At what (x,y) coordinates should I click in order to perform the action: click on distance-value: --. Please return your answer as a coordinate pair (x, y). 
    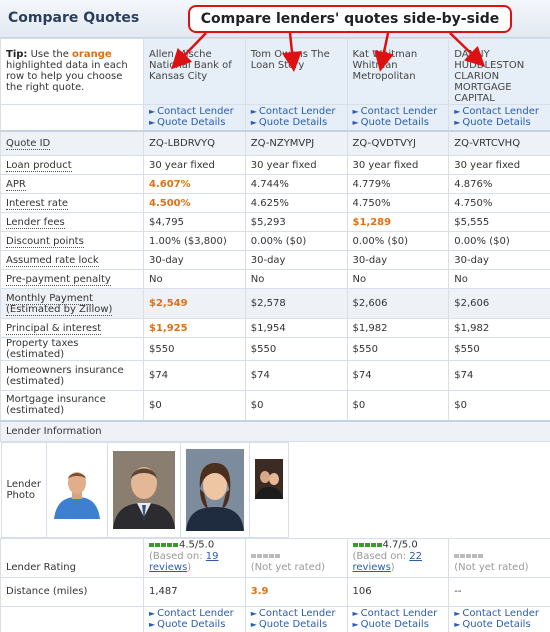
    Looking at the image, I should click on (499, 591).